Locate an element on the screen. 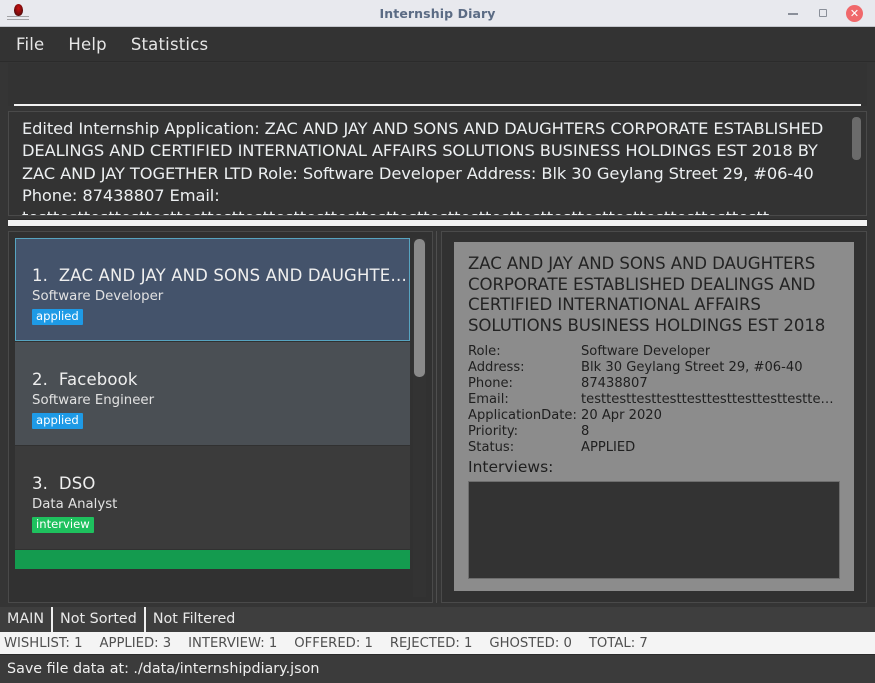 The height and width of the screenshot is (683, 875). detail-row-status: Status: APPLIED is located at coordinates (654, 448).